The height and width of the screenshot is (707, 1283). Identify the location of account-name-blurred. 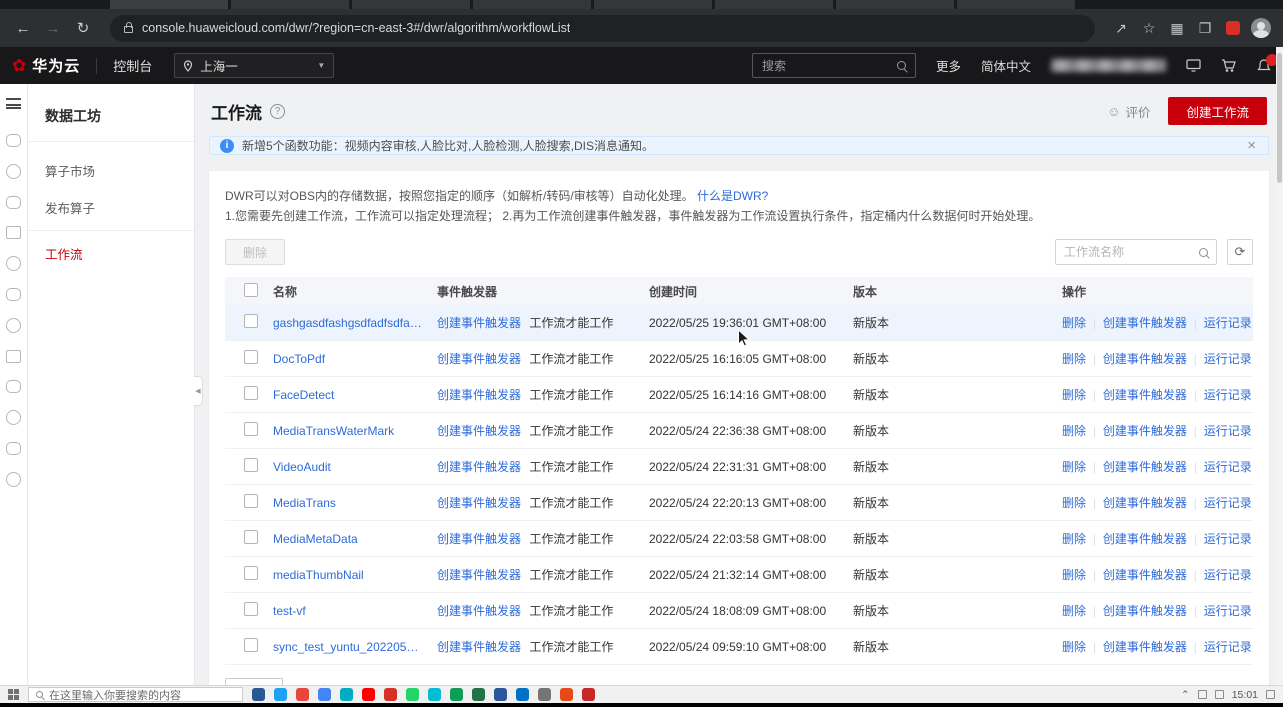
(1108, 65).